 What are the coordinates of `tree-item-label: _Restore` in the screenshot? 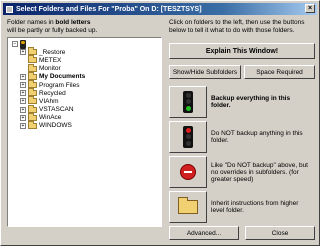 It's located at (52, 52).